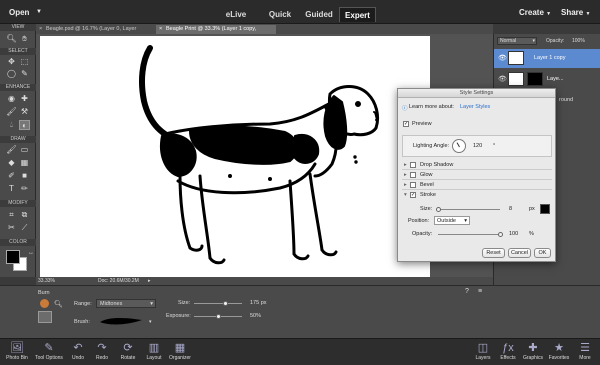 Image resolution: width=600 pixels, height=365 pixels. What do you see at coordinates (519, 253) in the screenshot?
I see `cancel-button: Cancel` at bounding box center [519, 253].